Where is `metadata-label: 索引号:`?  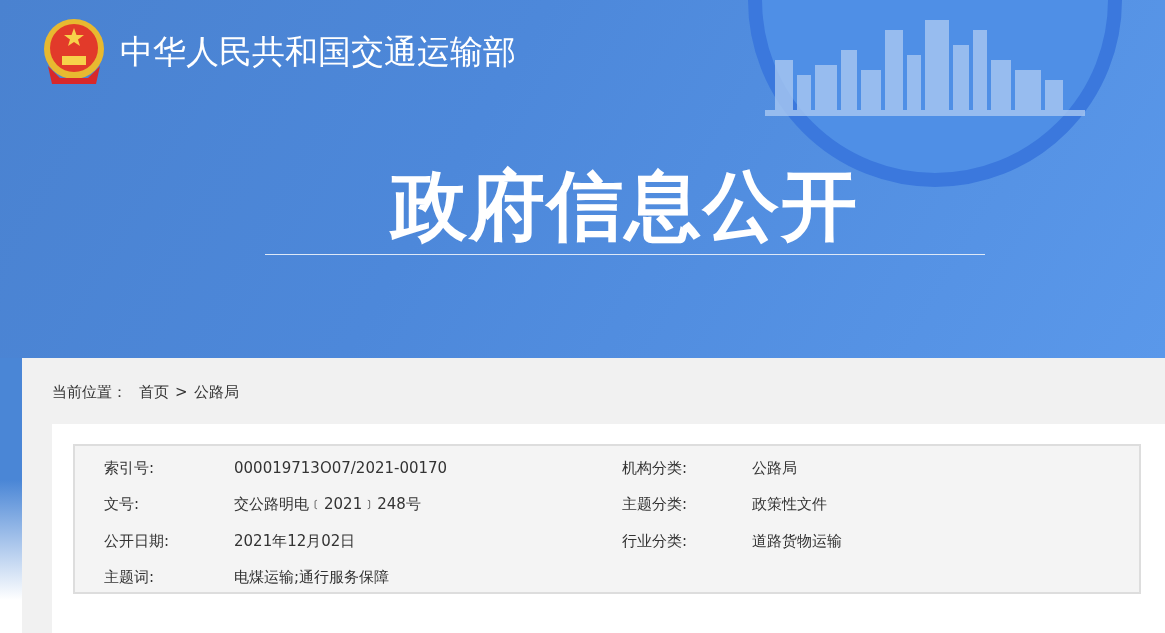
metadata-label: 索引号: is located at coordinates (130, 468).